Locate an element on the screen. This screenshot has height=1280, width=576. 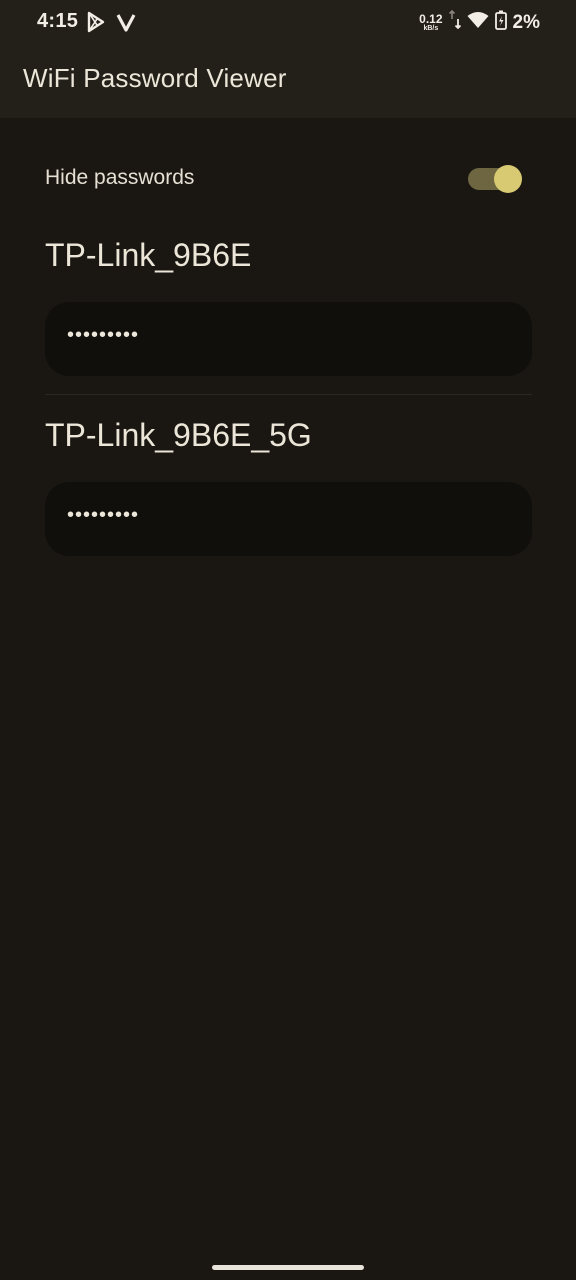
battery-charging-icon is located at coordinates (500, 22).